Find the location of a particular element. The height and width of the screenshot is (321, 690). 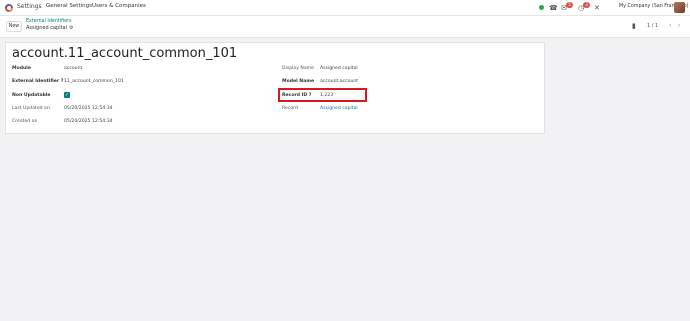

app-logo-icon is located at coordinates (9, 8).